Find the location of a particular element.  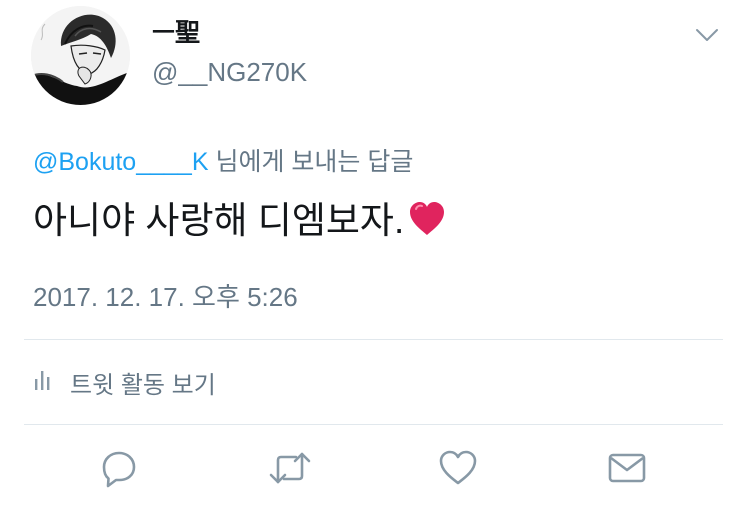

tweet-timestamp: 2017. 12. 17. 오후 5:26 is located at coordinates (165, 297).